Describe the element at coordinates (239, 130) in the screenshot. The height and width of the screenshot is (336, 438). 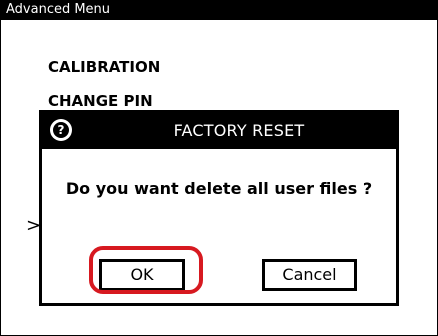
I see `dialog-title: FACTORY RESET` at that location.